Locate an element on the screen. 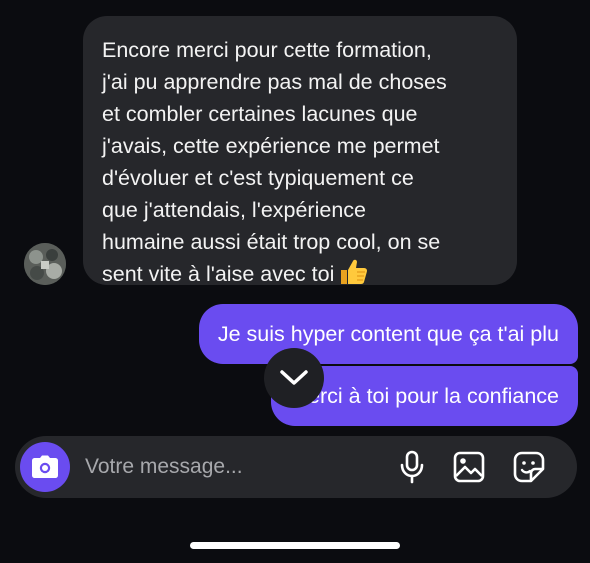 Image resolution: width=590 pixels, height=563 pixels. outgoing-message-text: Je suis hyper content que ça t'ai plu is located at coordinates (388, 334).